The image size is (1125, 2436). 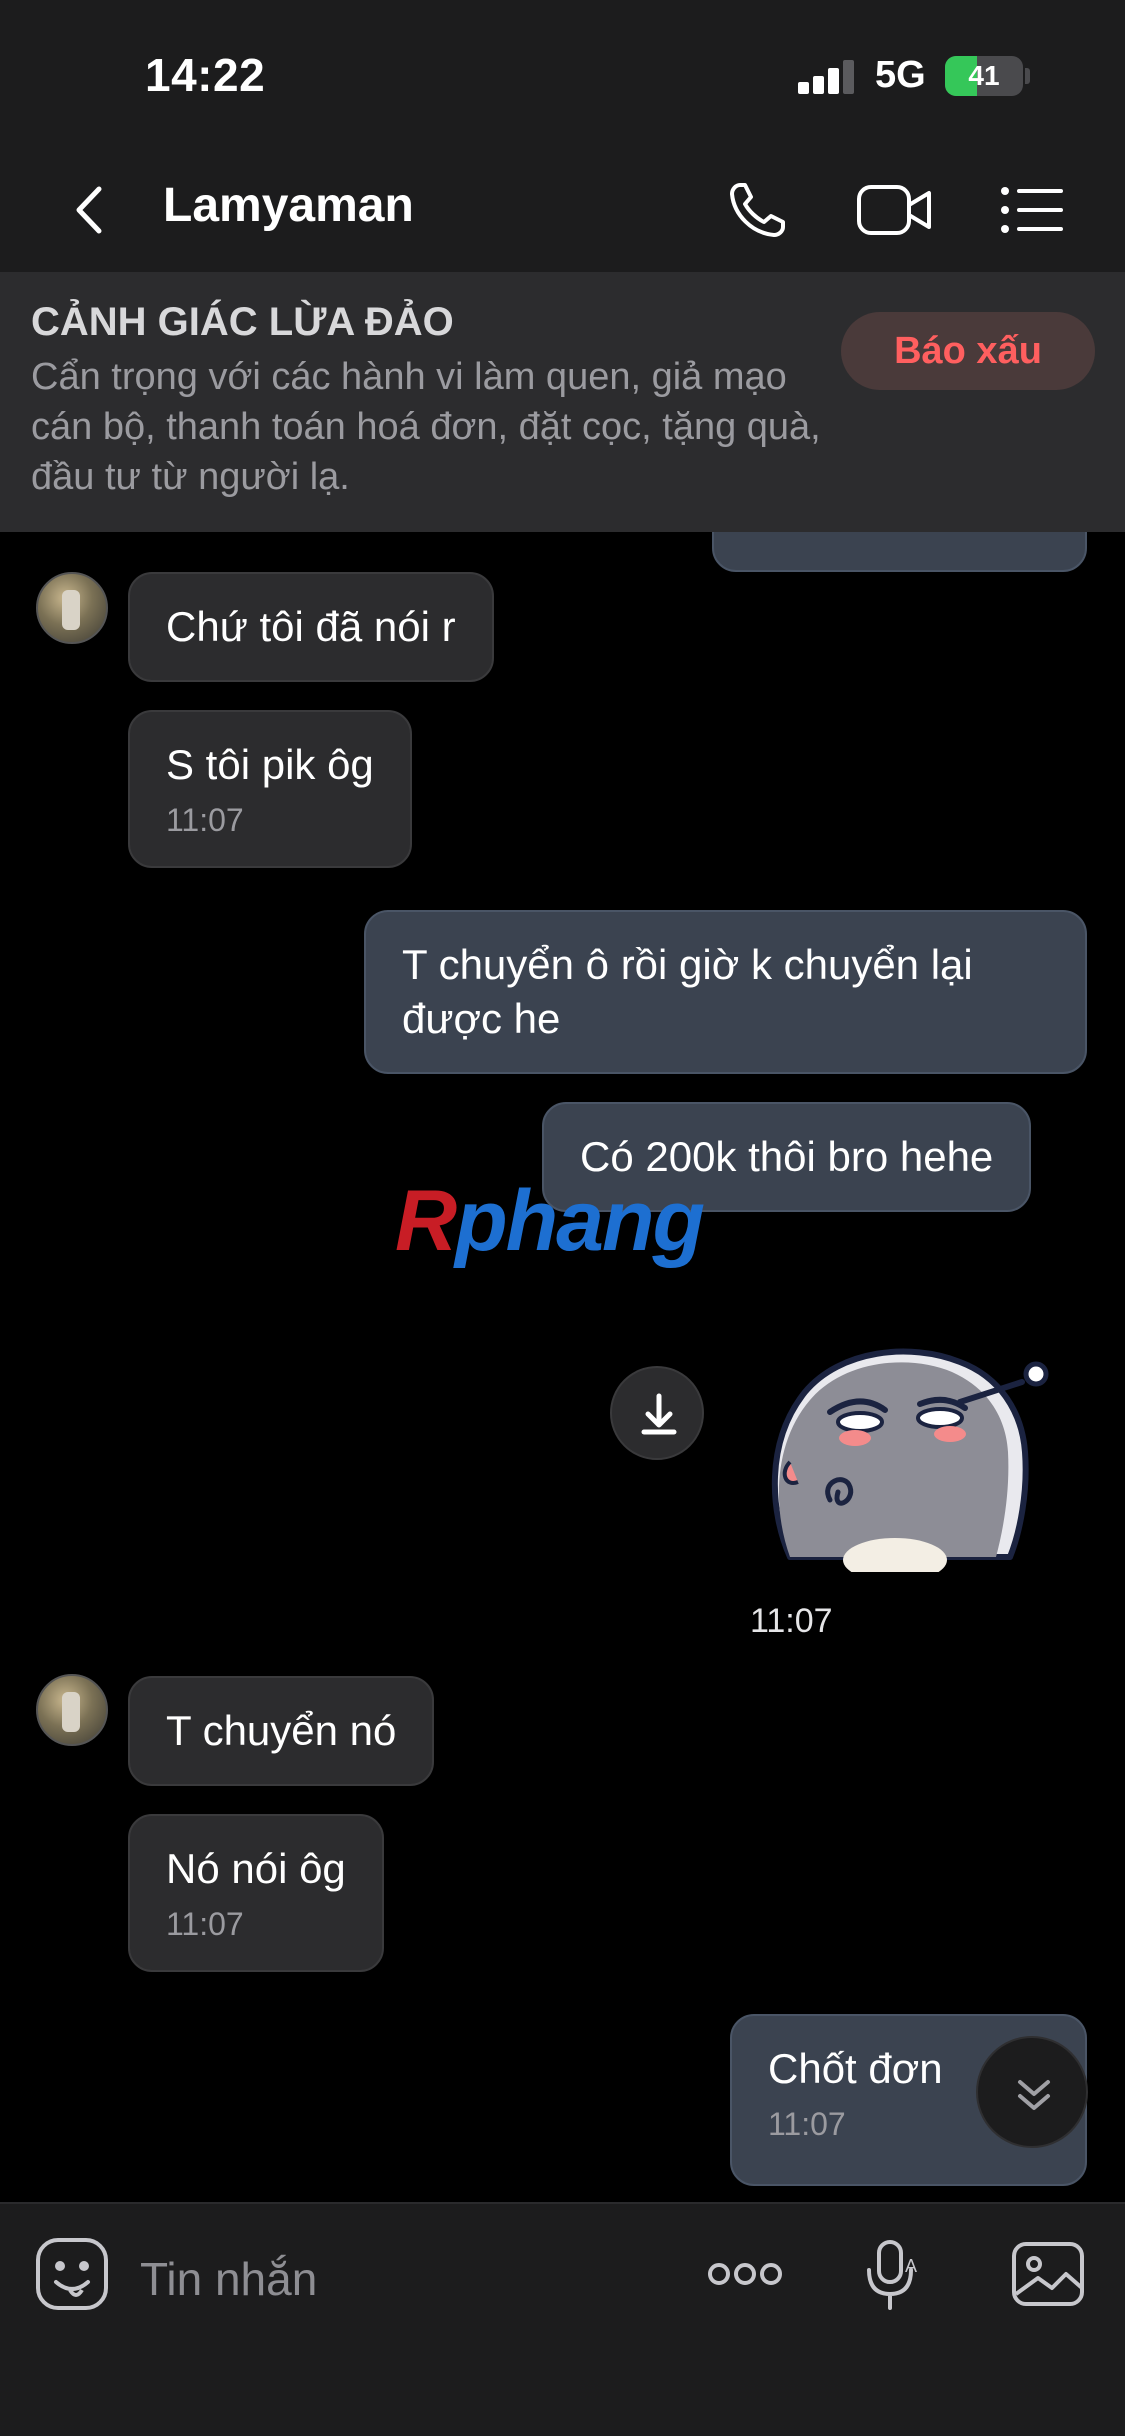 What do you see at coordinates (562, 75) in the screenshot?
I see `status-bar: 14:22 5G 41` at bounding box center [562, 75].